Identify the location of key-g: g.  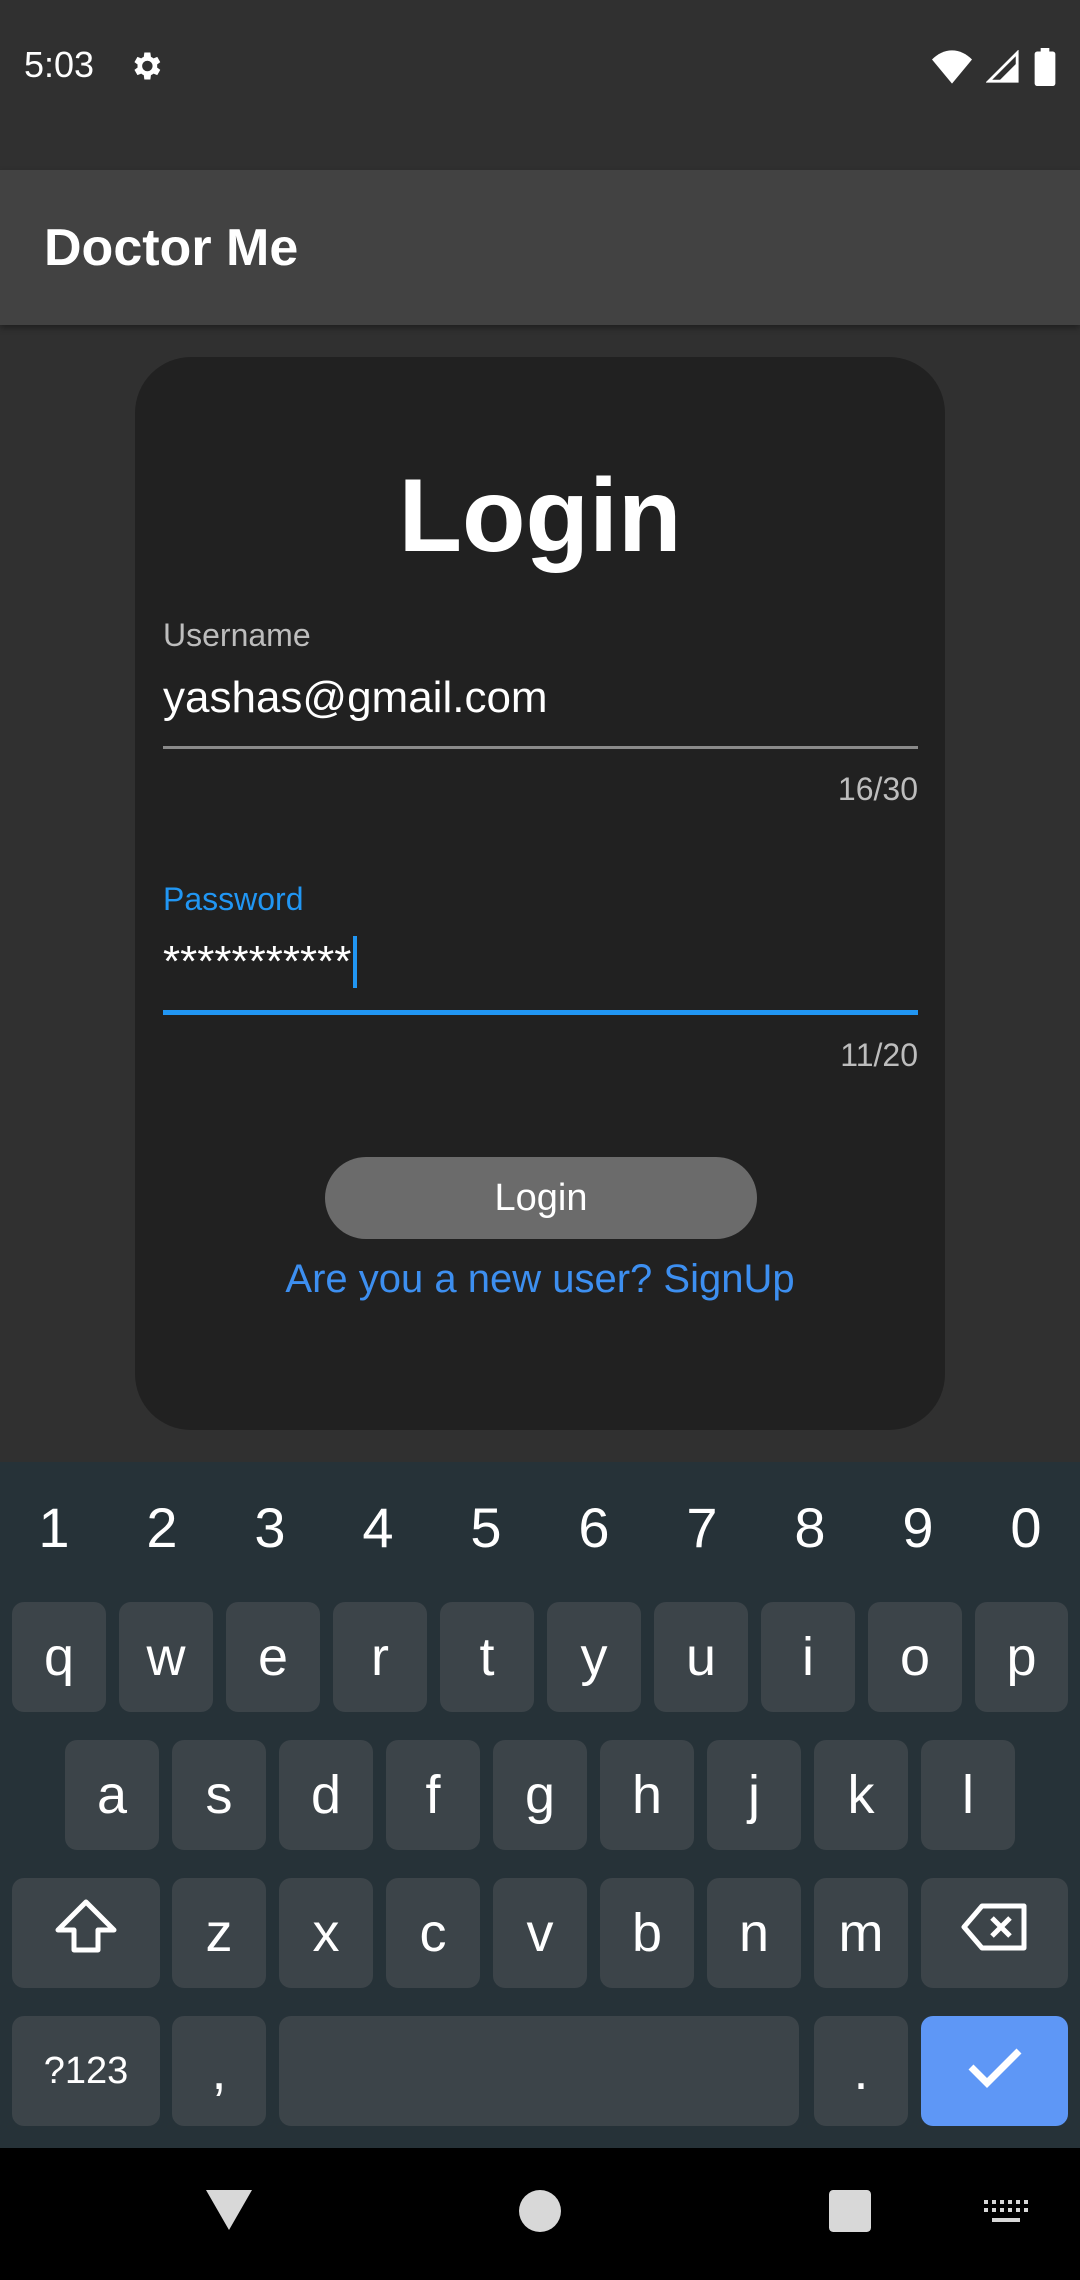
(540, 1795).